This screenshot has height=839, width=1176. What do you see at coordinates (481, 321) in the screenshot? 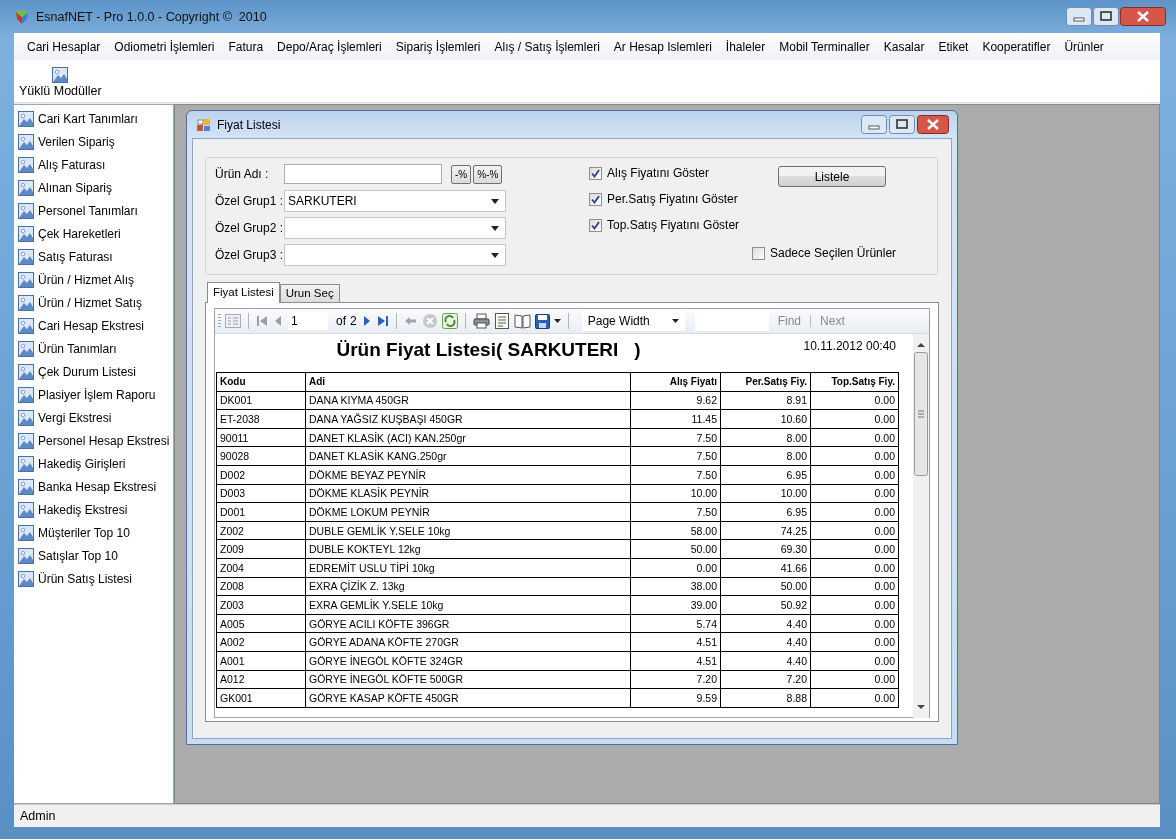
I see `printer-icon` at bounding box center [481, 321].